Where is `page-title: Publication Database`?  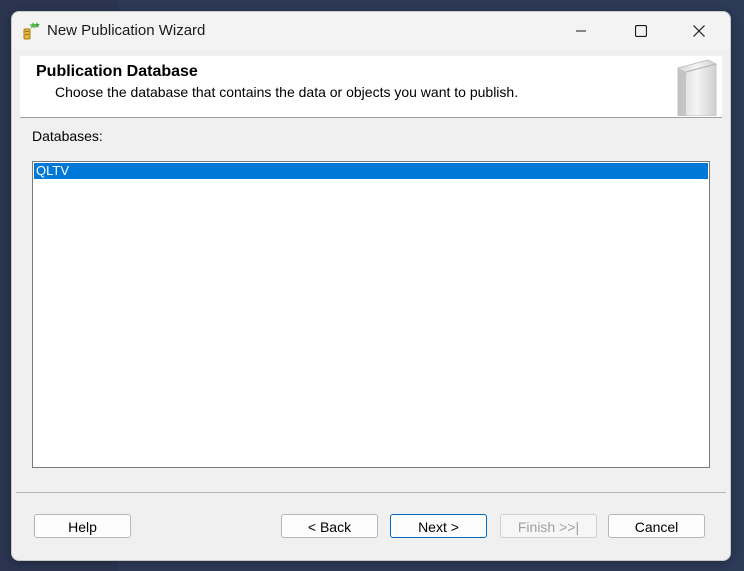
page-title: Publication Database is located at coordinates (117, 71).